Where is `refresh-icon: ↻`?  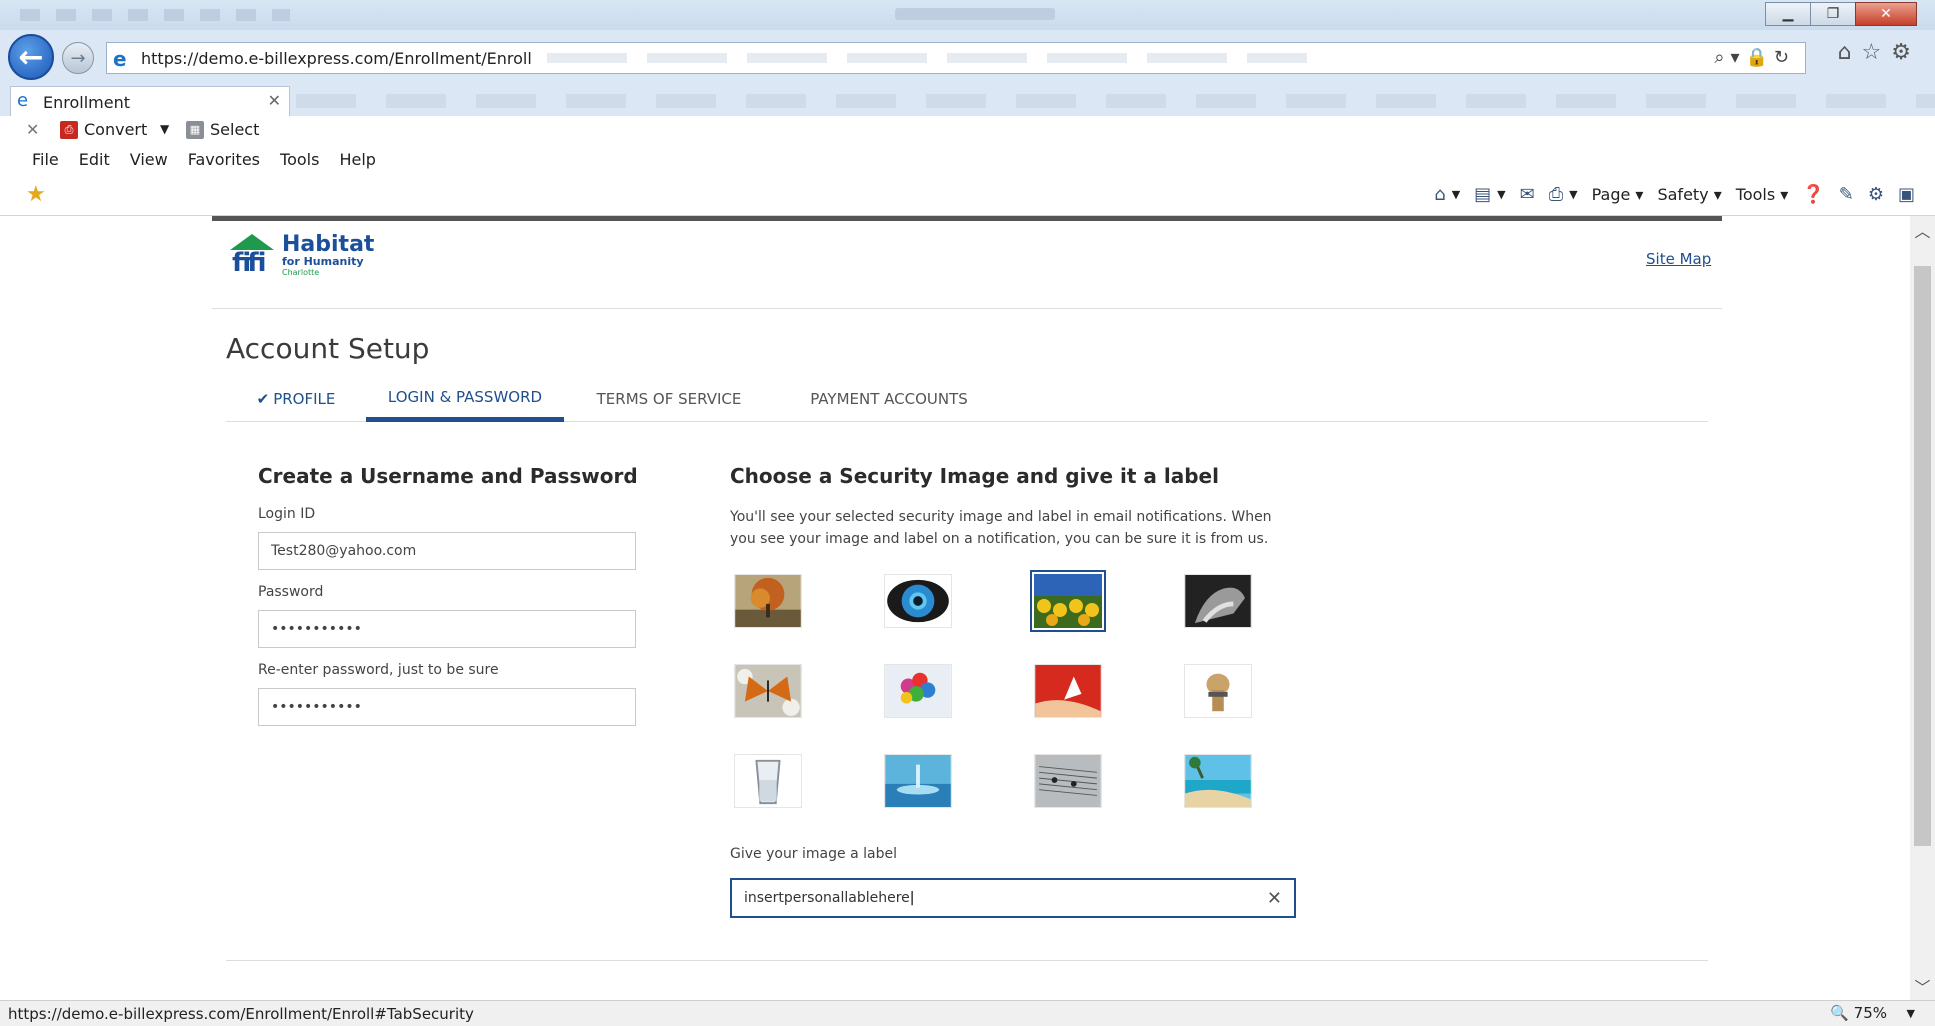
refresh-icon: ↻ is located at coordinates (1784, 57).